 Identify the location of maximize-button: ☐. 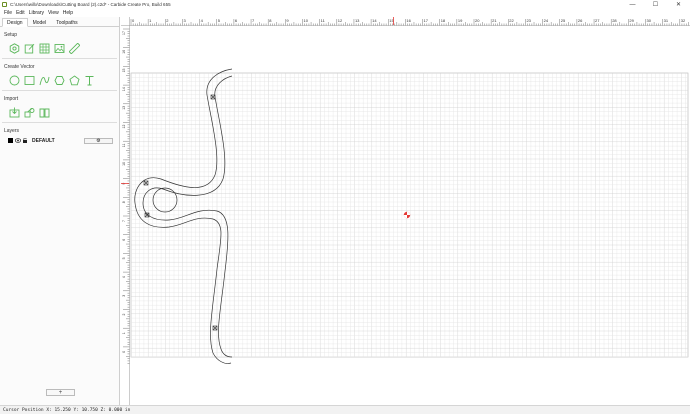
(655, 4).